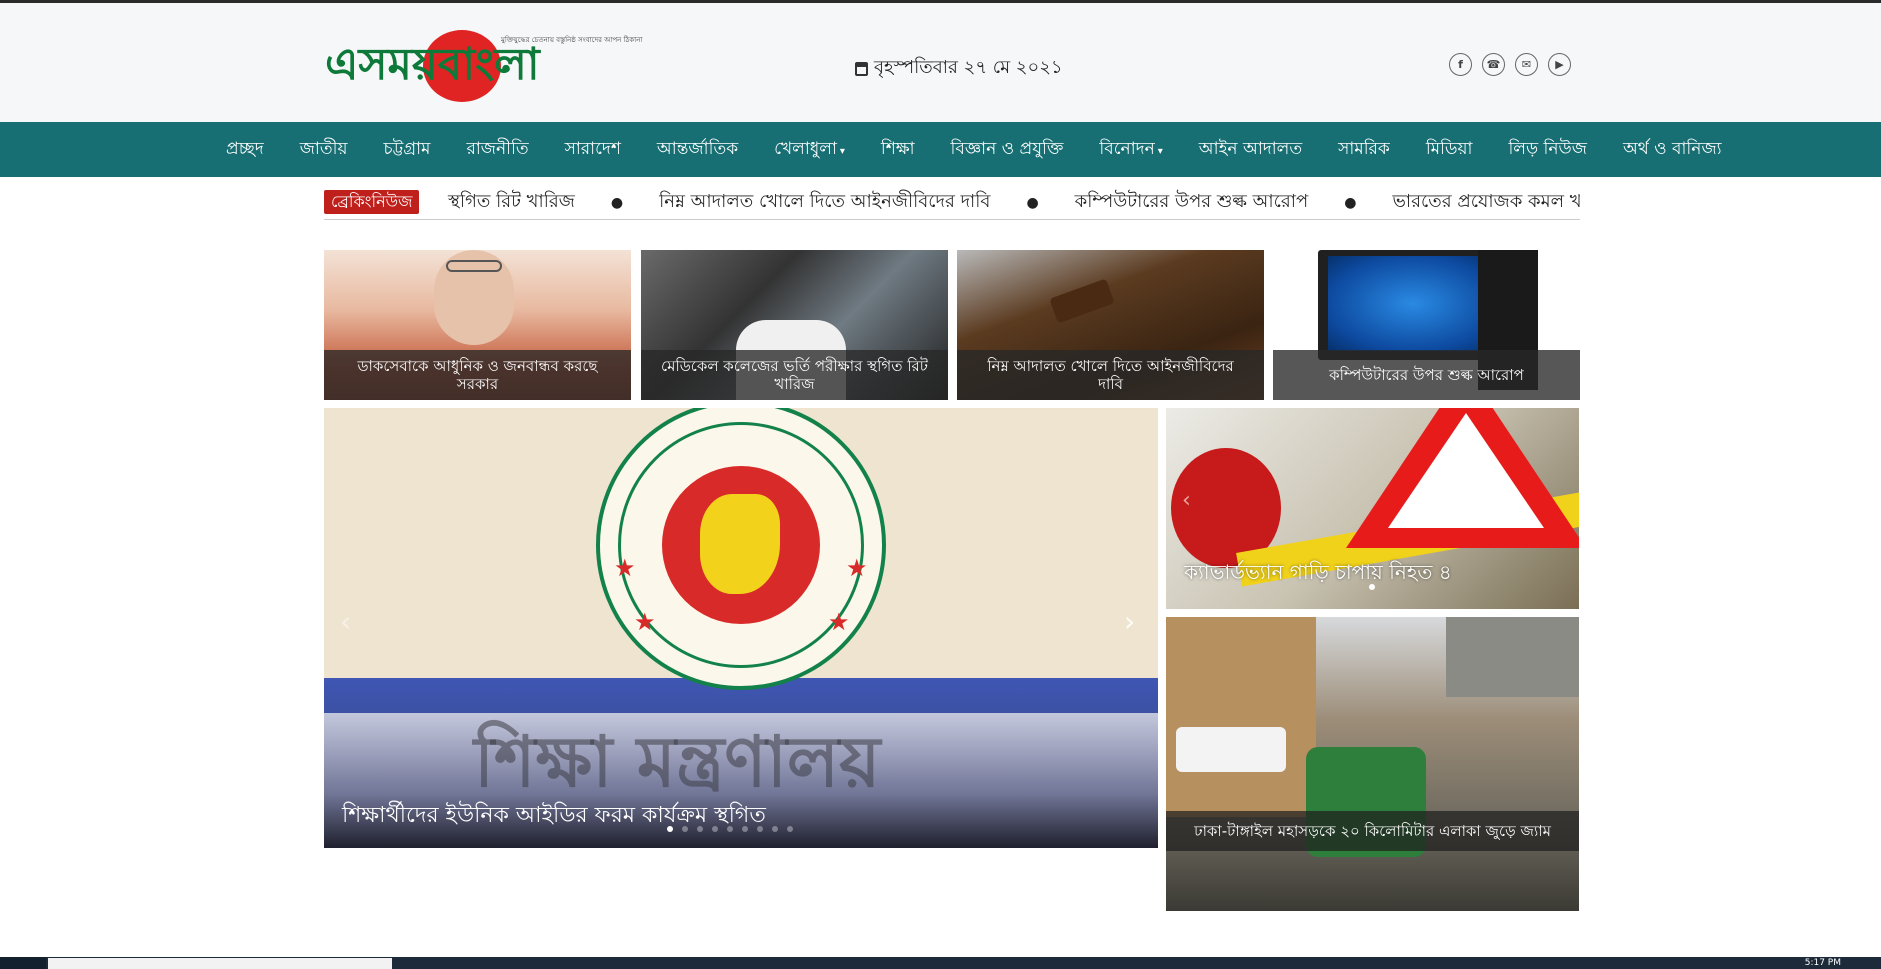  What do you see at coordinates (1186, 500) in the screenshot?
I see `side-slider-prev-icon: ‹` at bounding box center [1186, 500].